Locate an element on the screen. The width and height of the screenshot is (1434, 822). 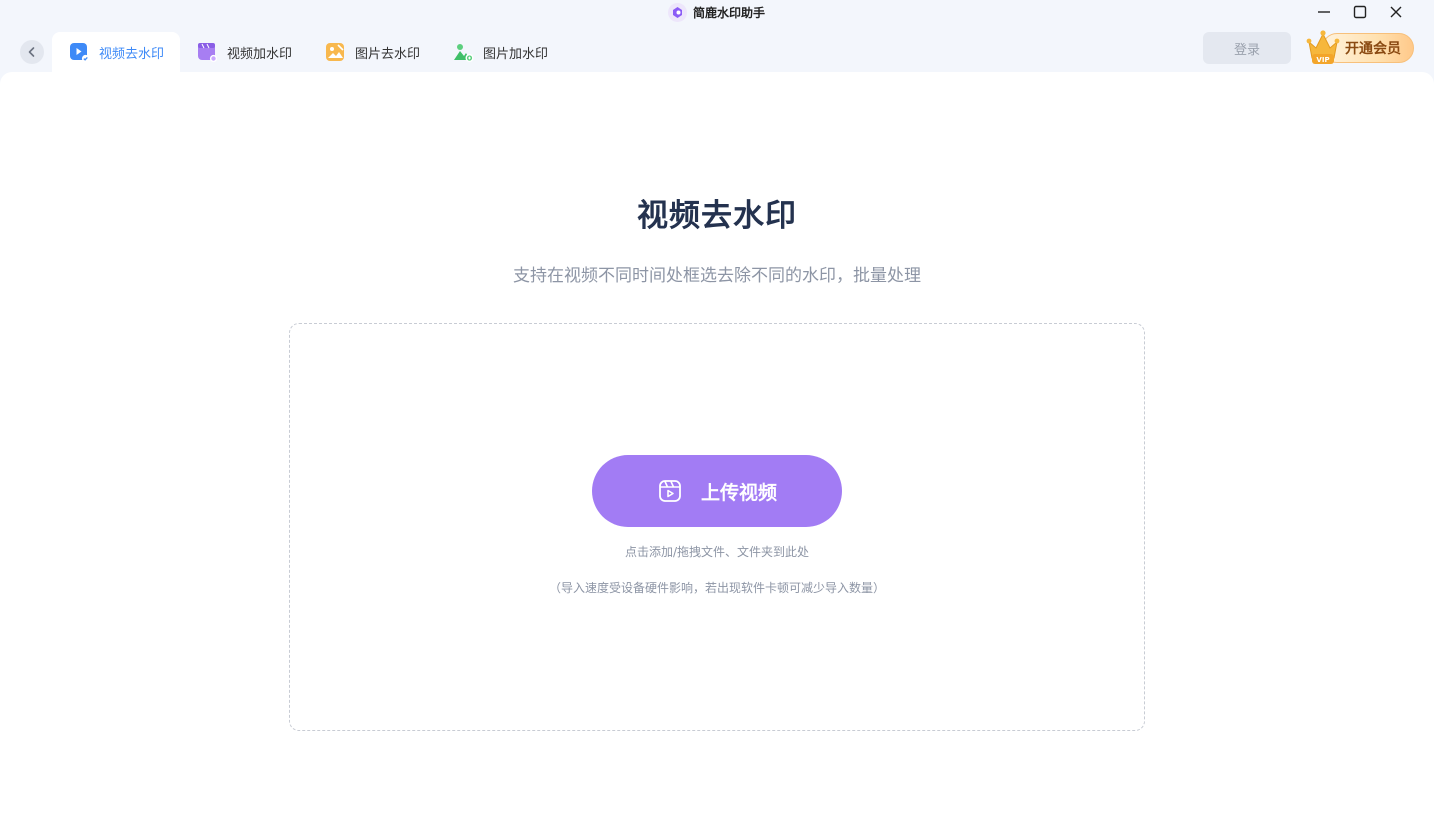
vip-badge-text: VIP is located at coordinates (1322, 60).